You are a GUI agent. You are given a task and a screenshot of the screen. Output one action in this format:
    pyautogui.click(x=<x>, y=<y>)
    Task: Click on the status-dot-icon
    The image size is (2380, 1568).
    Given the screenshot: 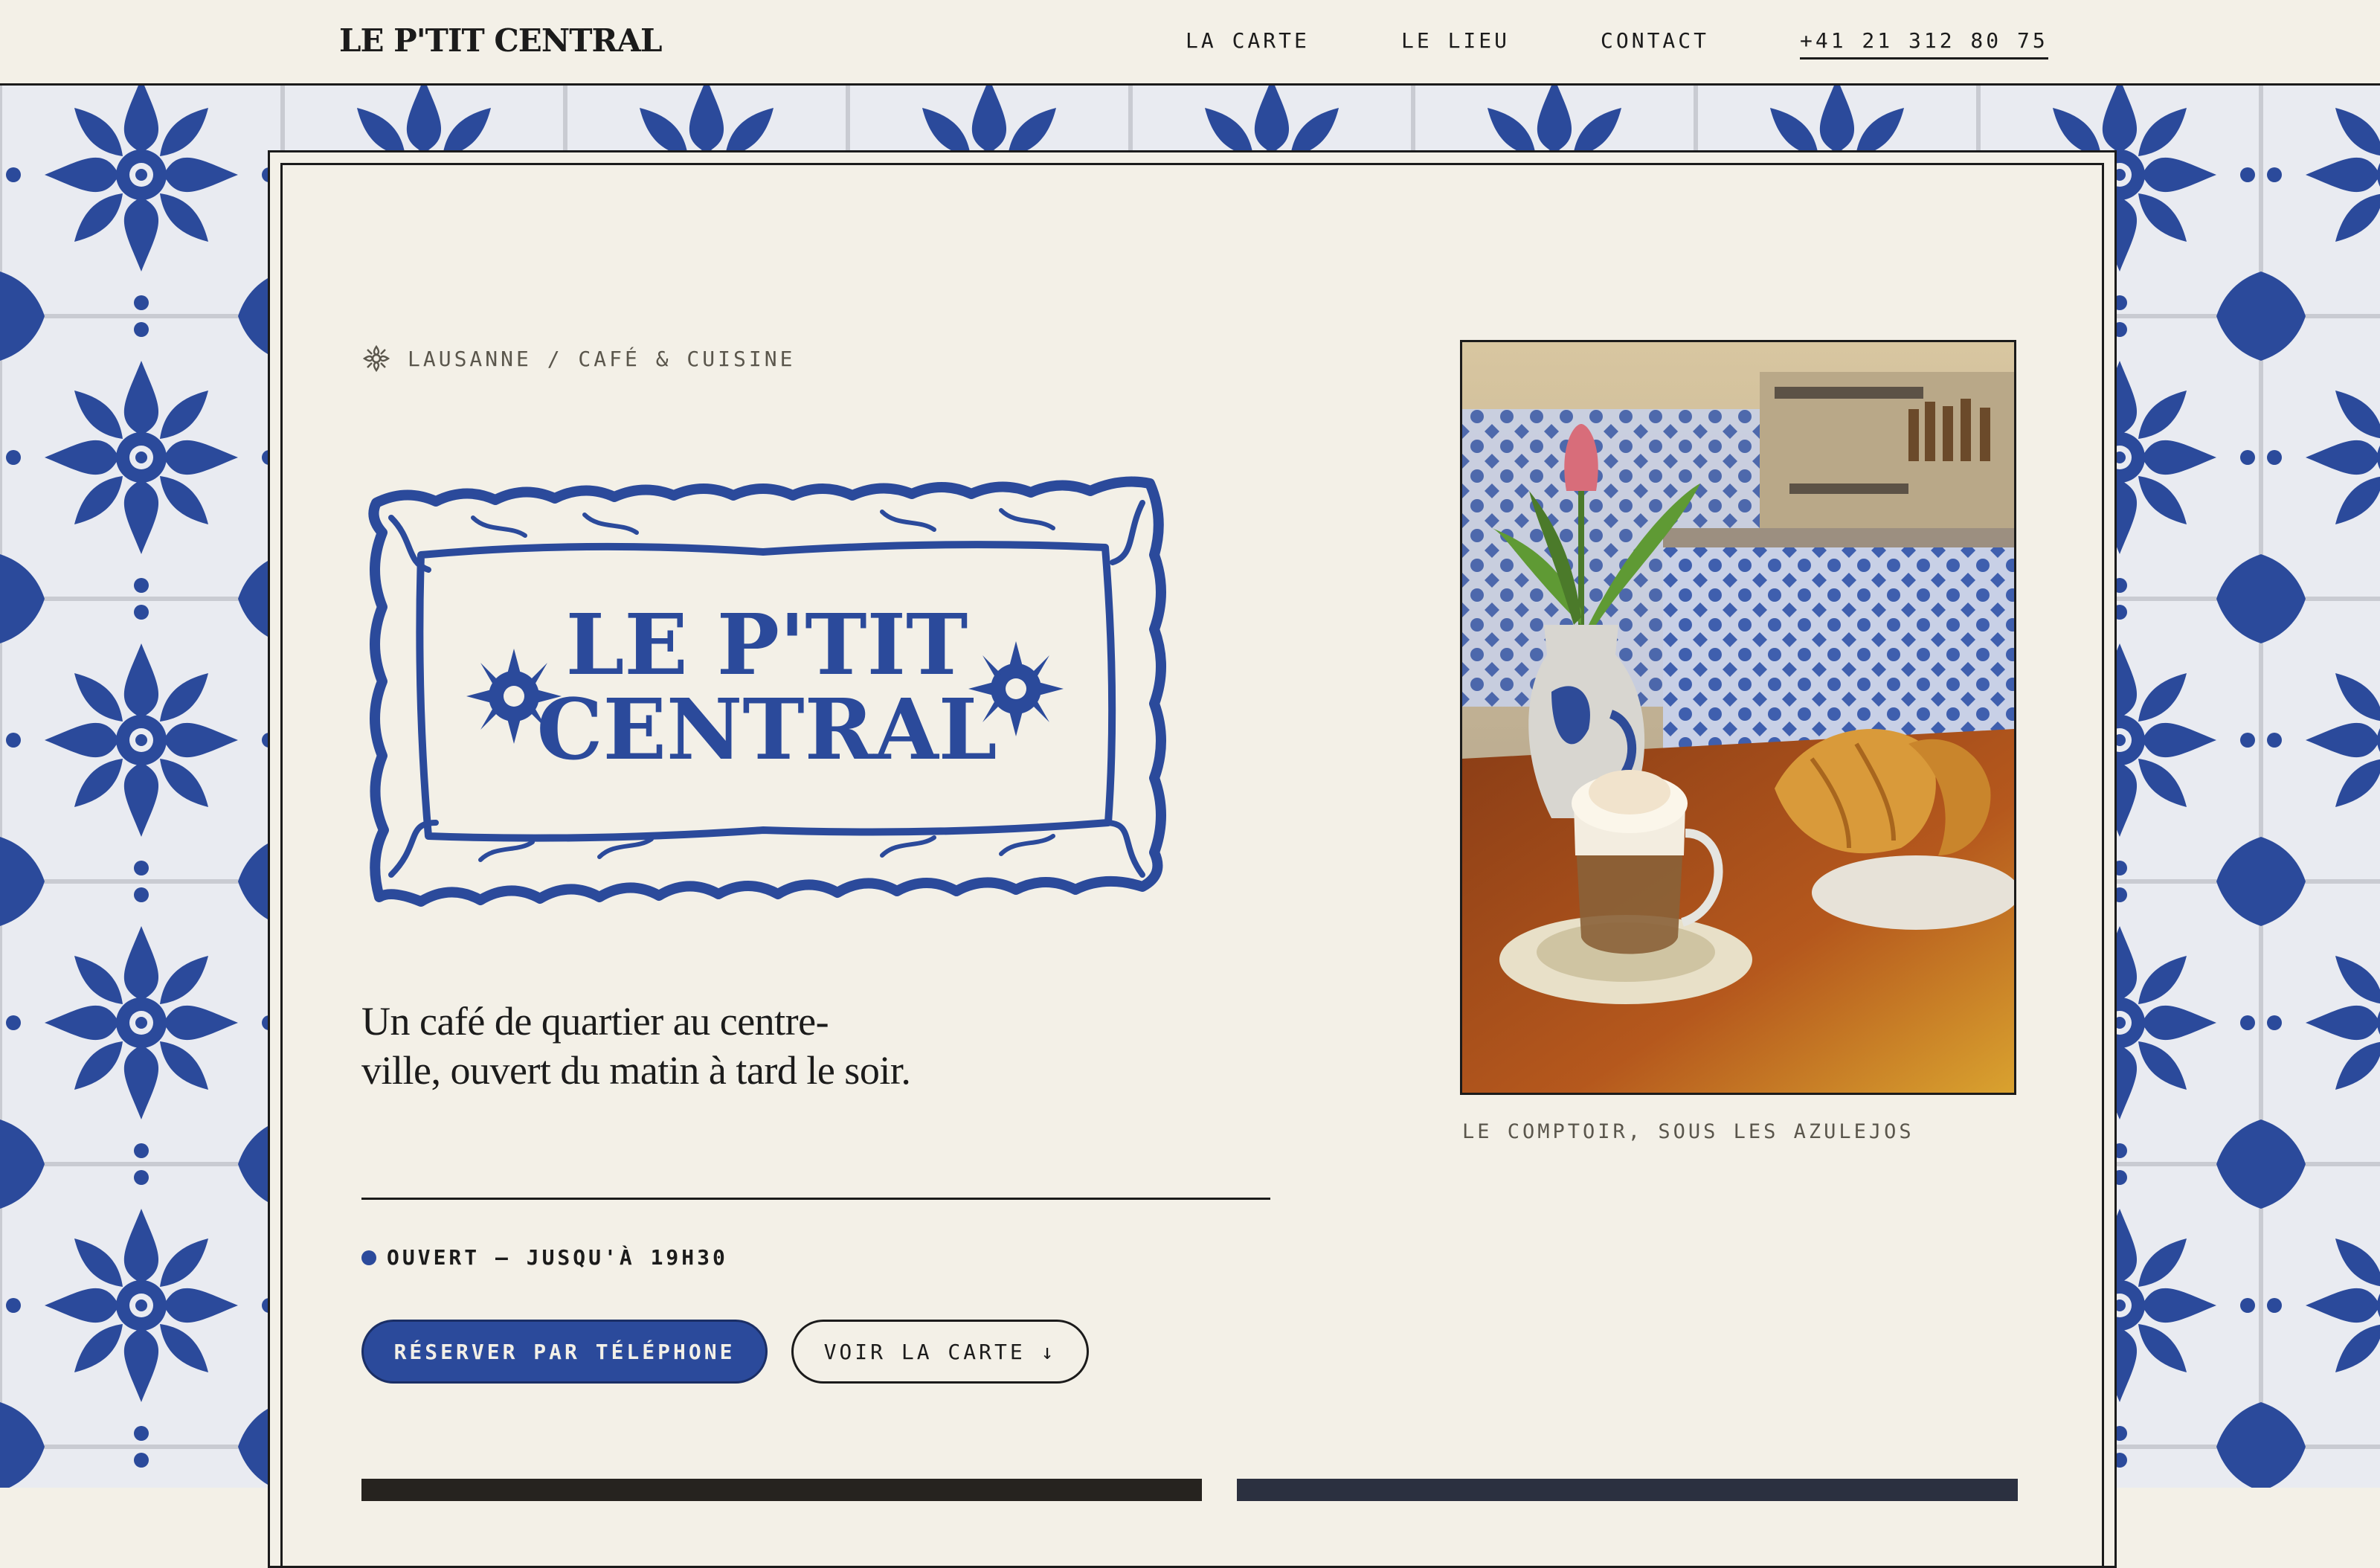 What is the action you would take?
    pyautogui.click(x=369, y=1257)
    